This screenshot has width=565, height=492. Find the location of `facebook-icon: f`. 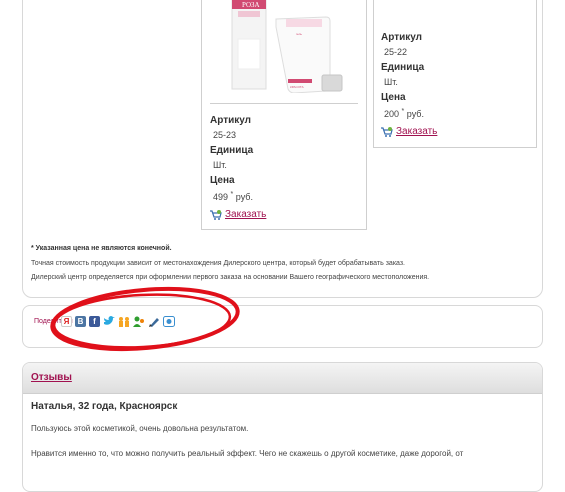

facebook-icon: f is located at coordinates (94, 321).